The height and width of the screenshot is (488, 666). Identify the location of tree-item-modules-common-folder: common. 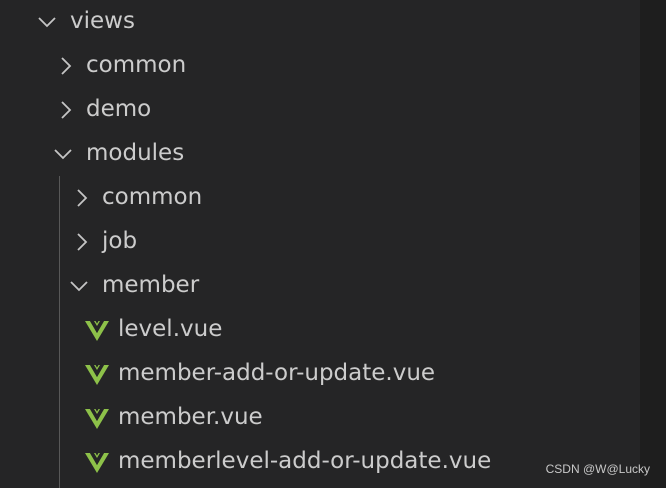
(320, 198).